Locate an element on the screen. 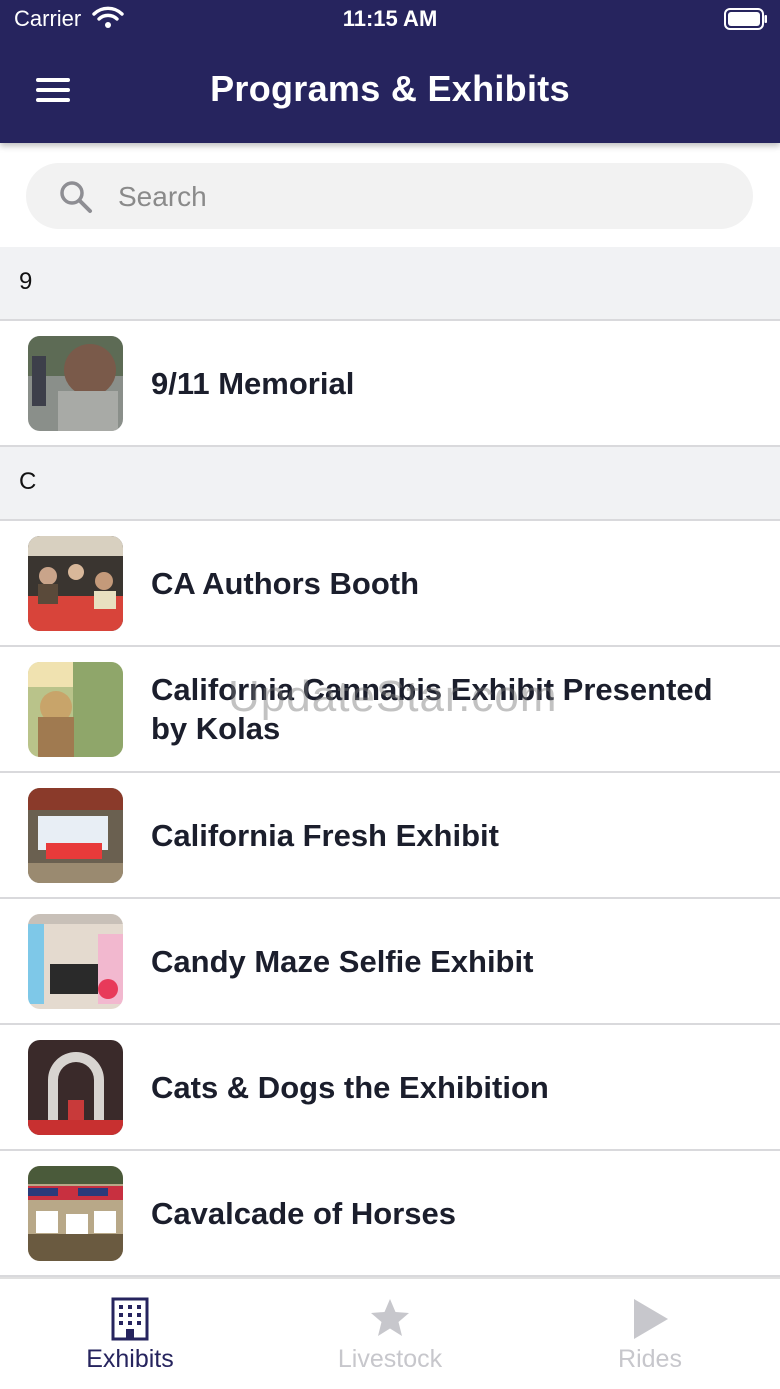 Image resolution: width=780 pixels, height=1389 pixels. search-bar is located at coordinates (390, 195).